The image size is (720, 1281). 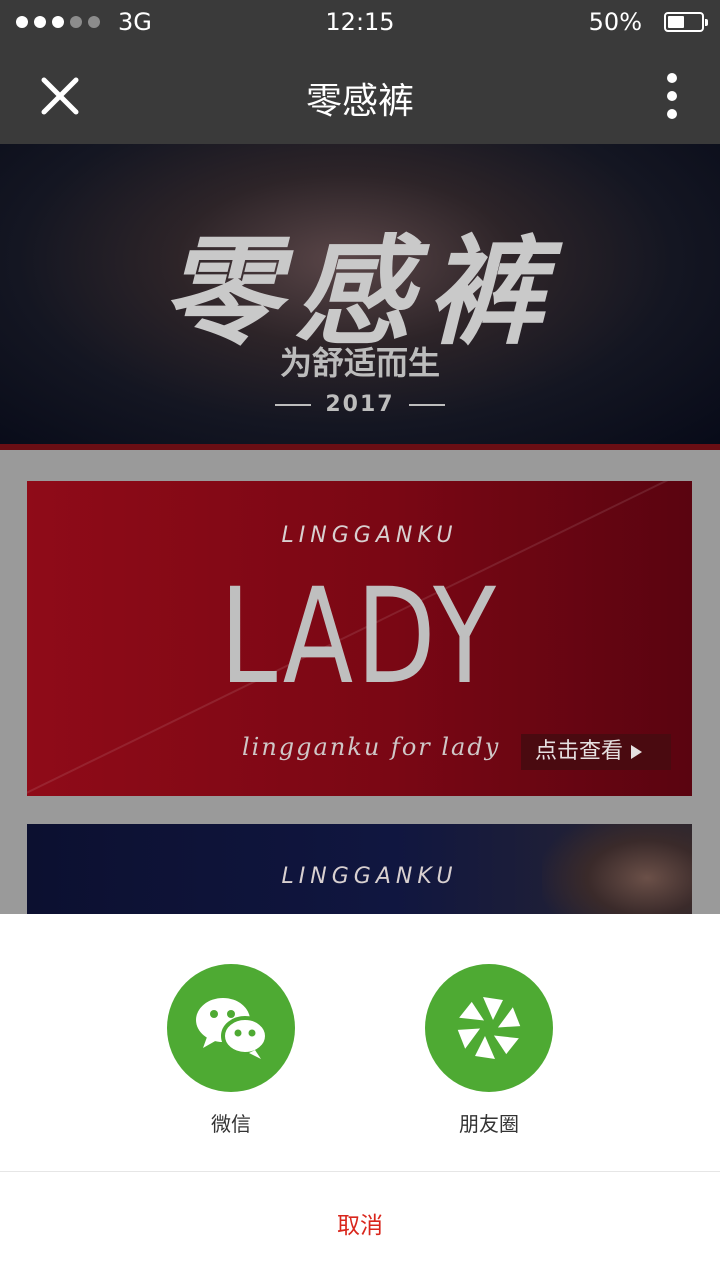 What do you see at coordinates (686, 22) in the screenshot?
I see `battery-icon` at bounding box center [686, 22].